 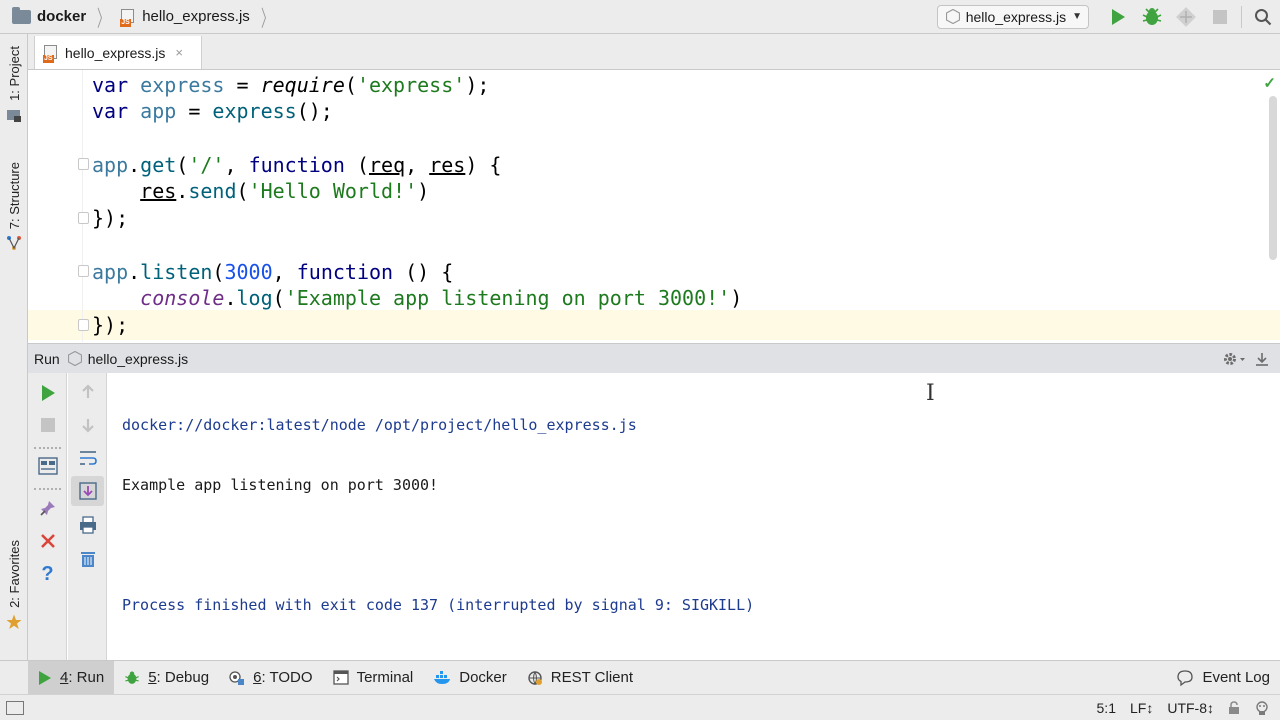 What do you see at coordinates (110, 218) in the screenshot?
I see `code-line-6: });` at bounding box center [110, 218].